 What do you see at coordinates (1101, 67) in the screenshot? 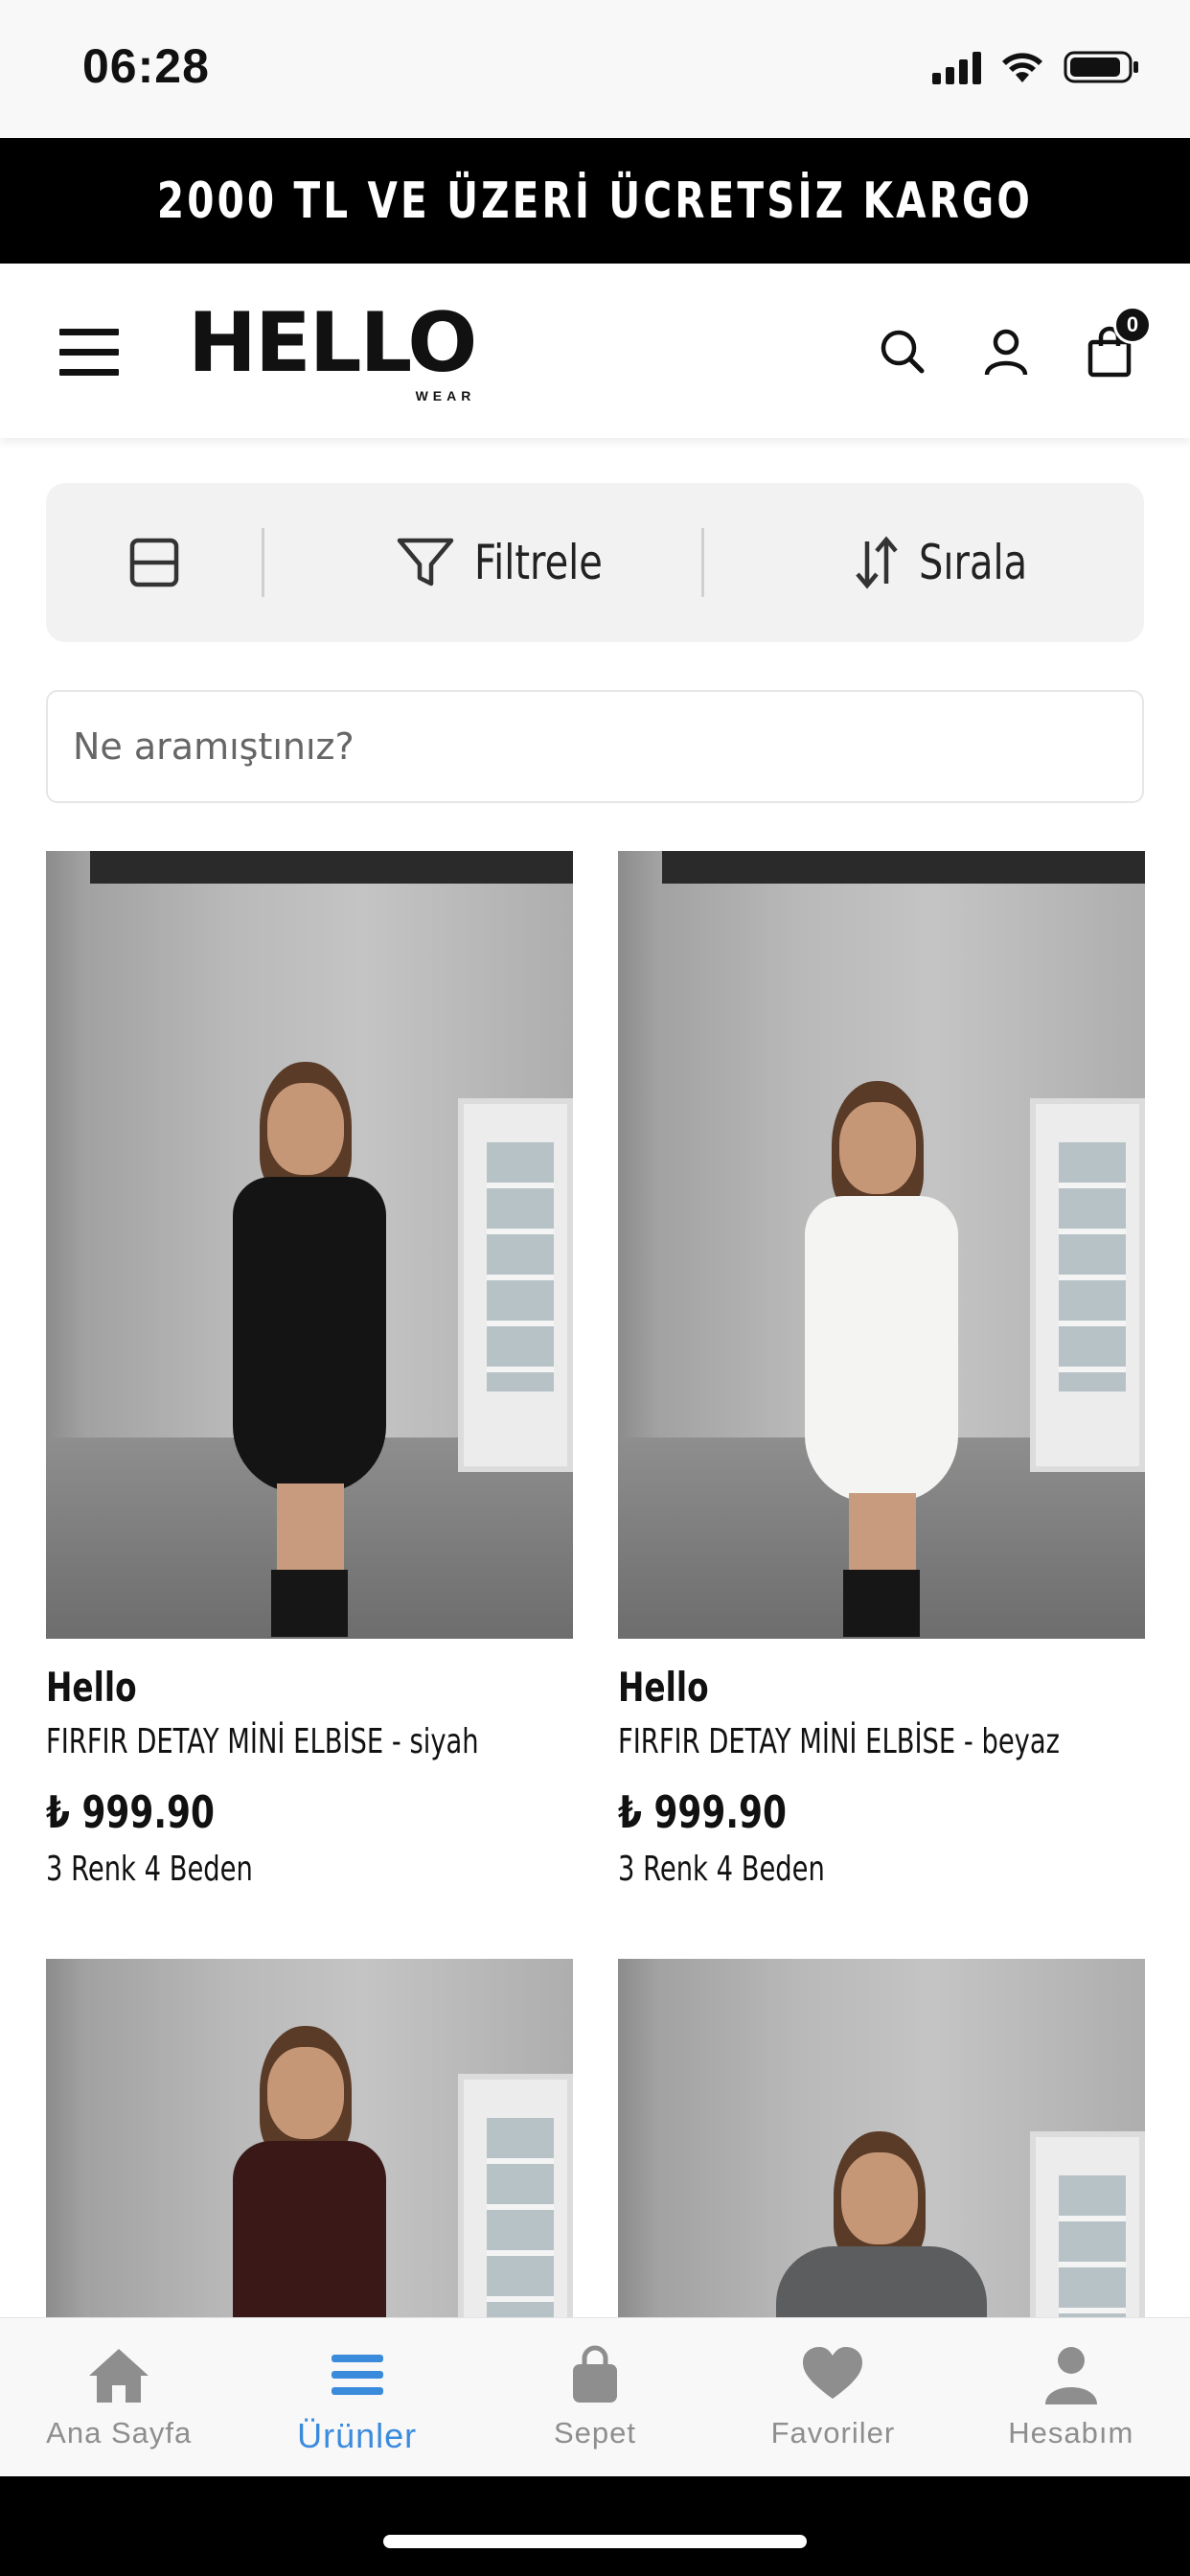
I see `battery-icon` at bounding box center [1101, 67].